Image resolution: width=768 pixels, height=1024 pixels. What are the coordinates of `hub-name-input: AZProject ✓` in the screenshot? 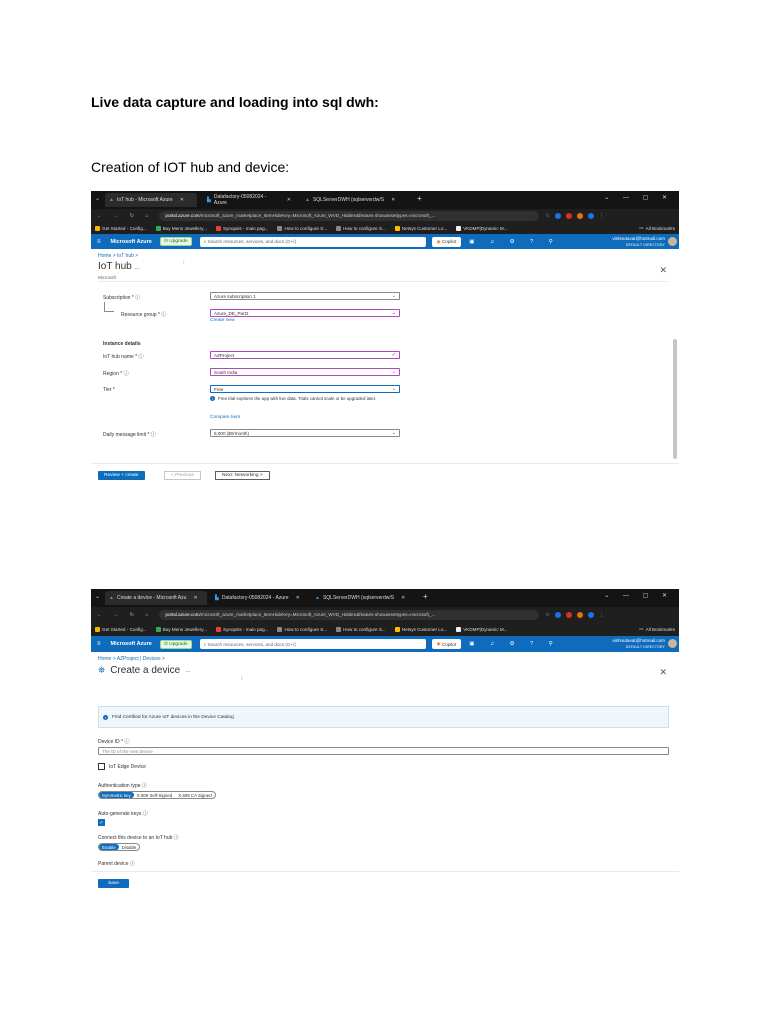 It's located at (305, 355).